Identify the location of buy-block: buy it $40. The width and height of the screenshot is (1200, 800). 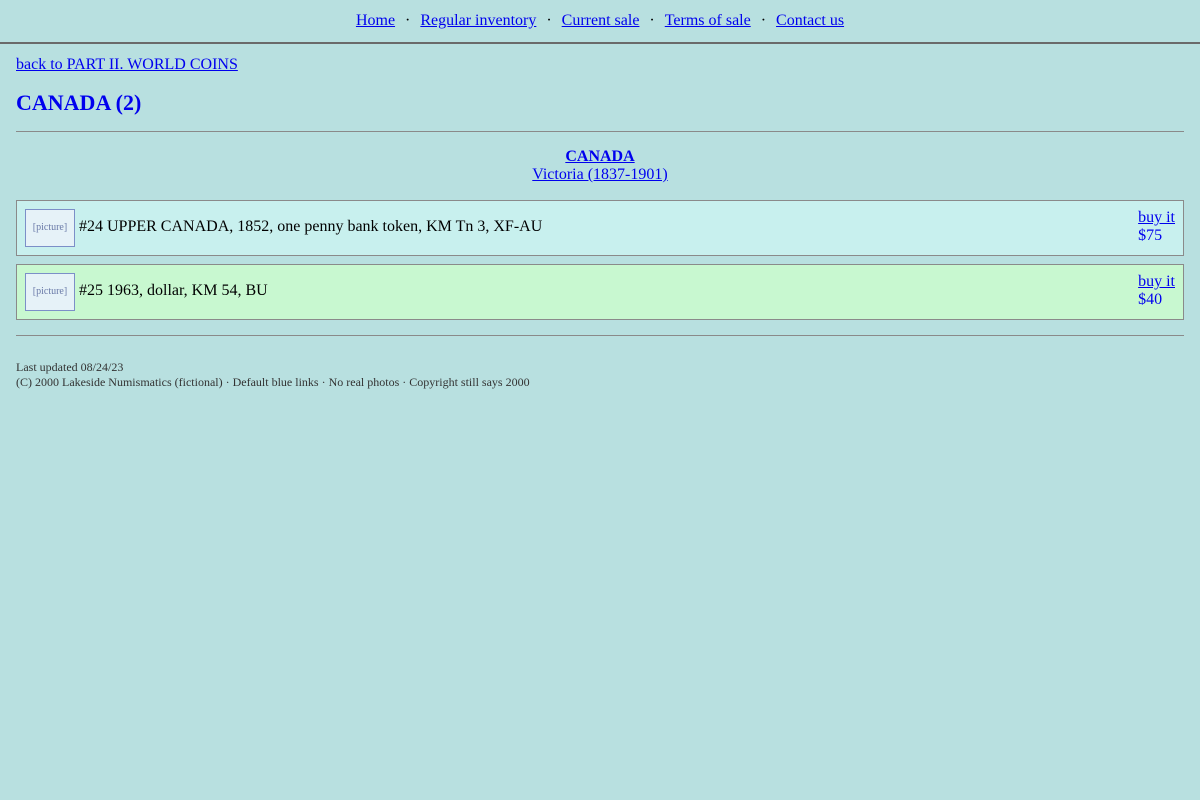
(1156, 291).